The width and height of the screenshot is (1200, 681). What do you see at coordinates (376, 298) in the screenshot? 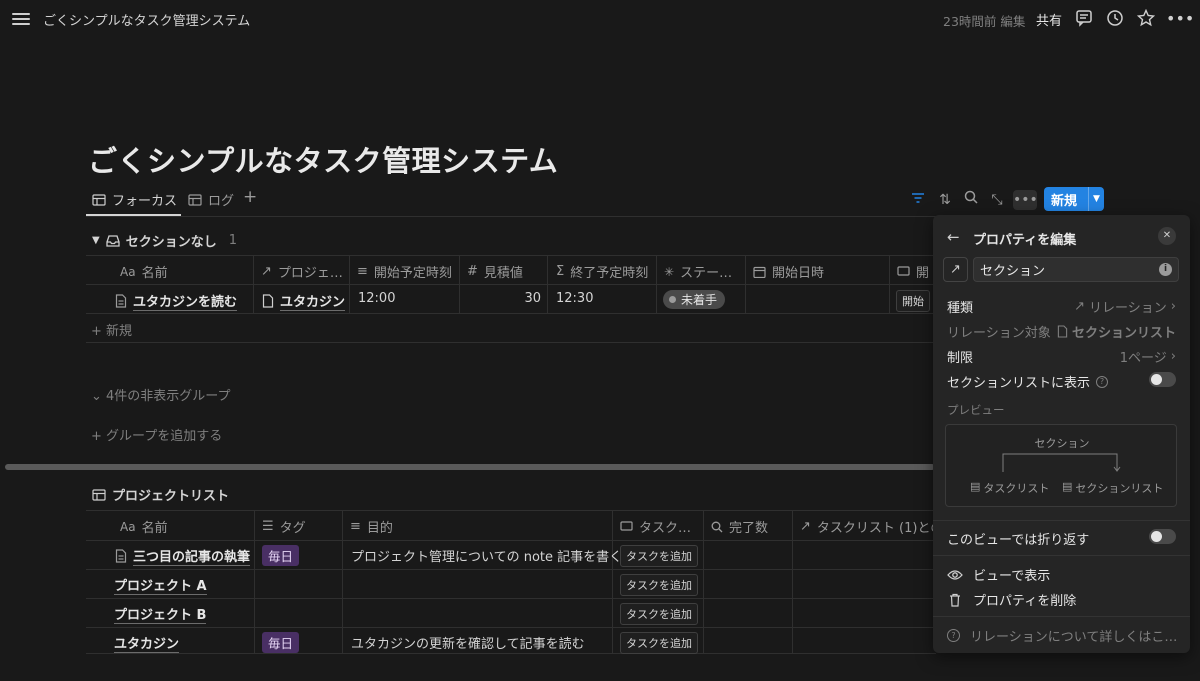
I see `start-plan-cell: 12:00` at bounding box center [376, 298].